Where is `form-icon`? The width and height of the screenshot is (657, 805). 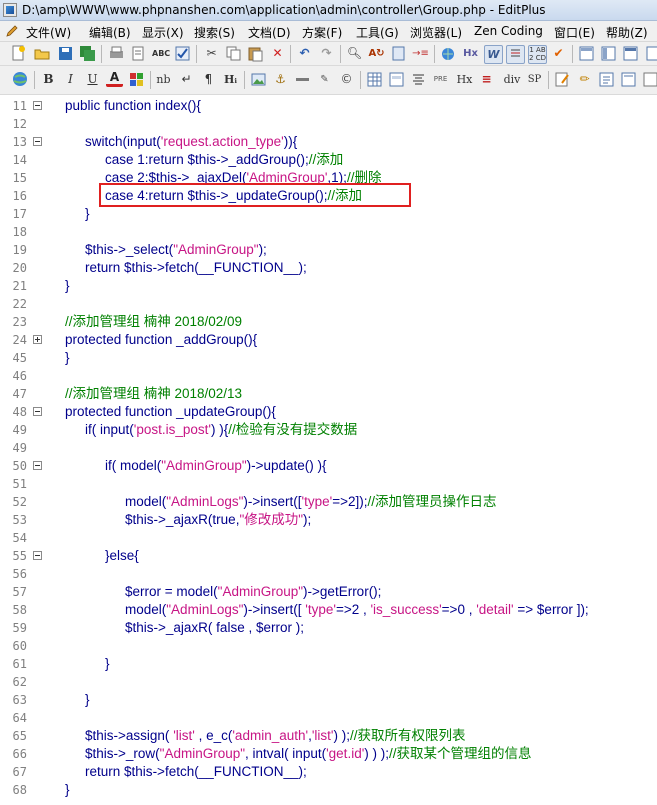 form-icon is located at coordinates (396, 79).